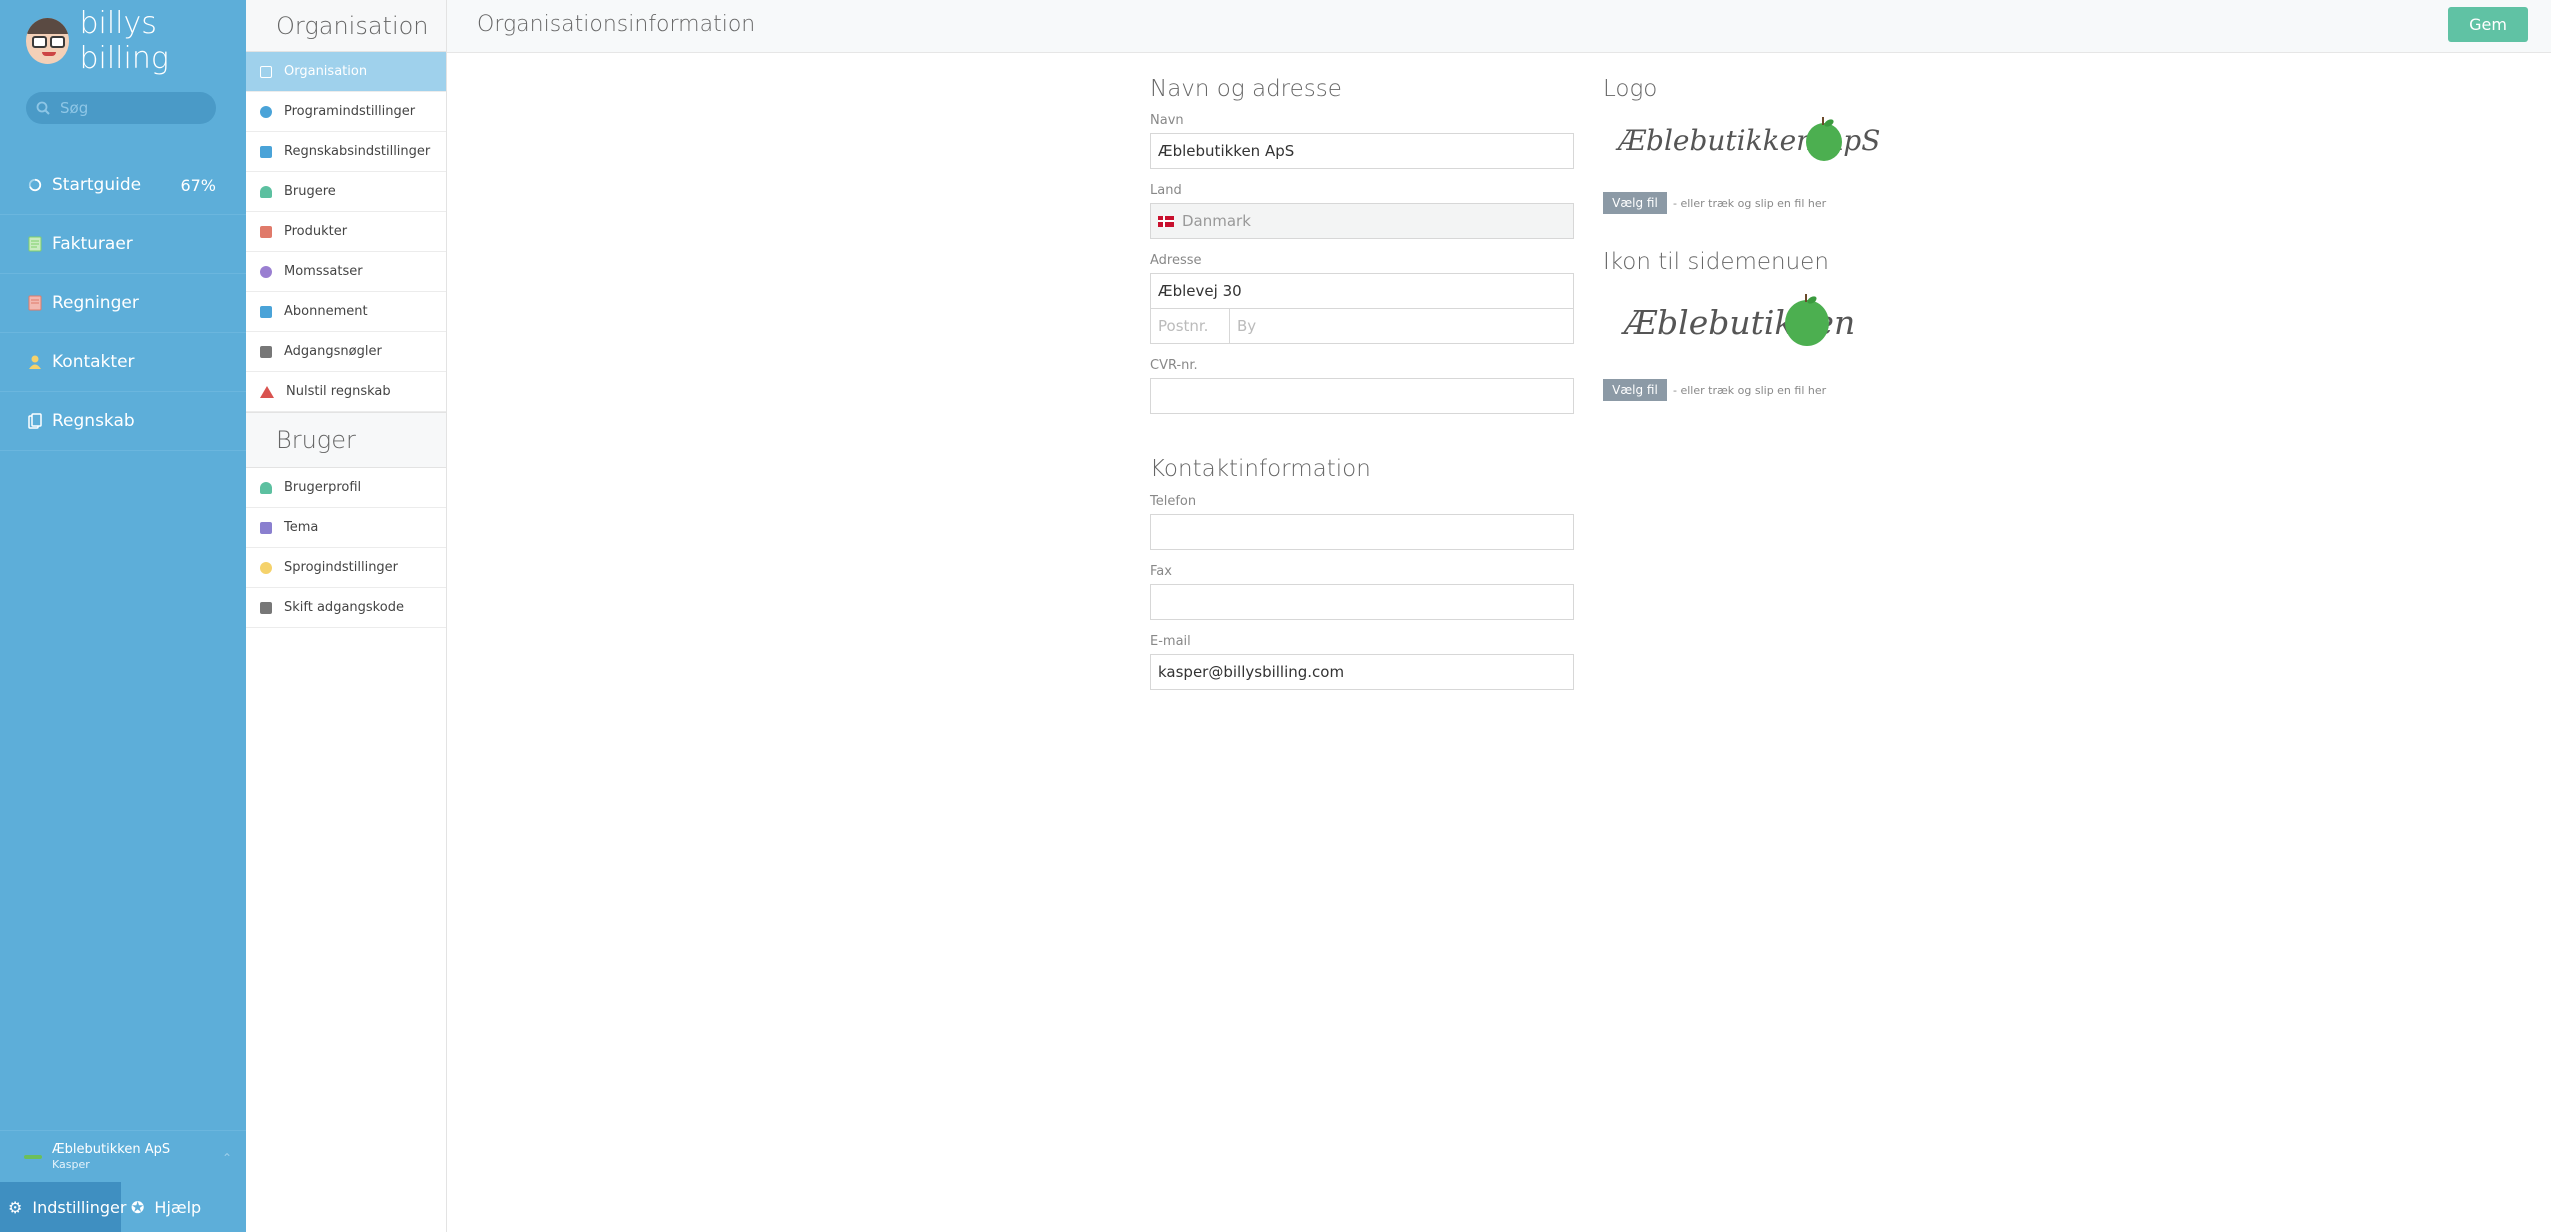  Describe the element at coordinates (93, 421) in the screenshot. I see `nav-label: Regnskab` at that location.